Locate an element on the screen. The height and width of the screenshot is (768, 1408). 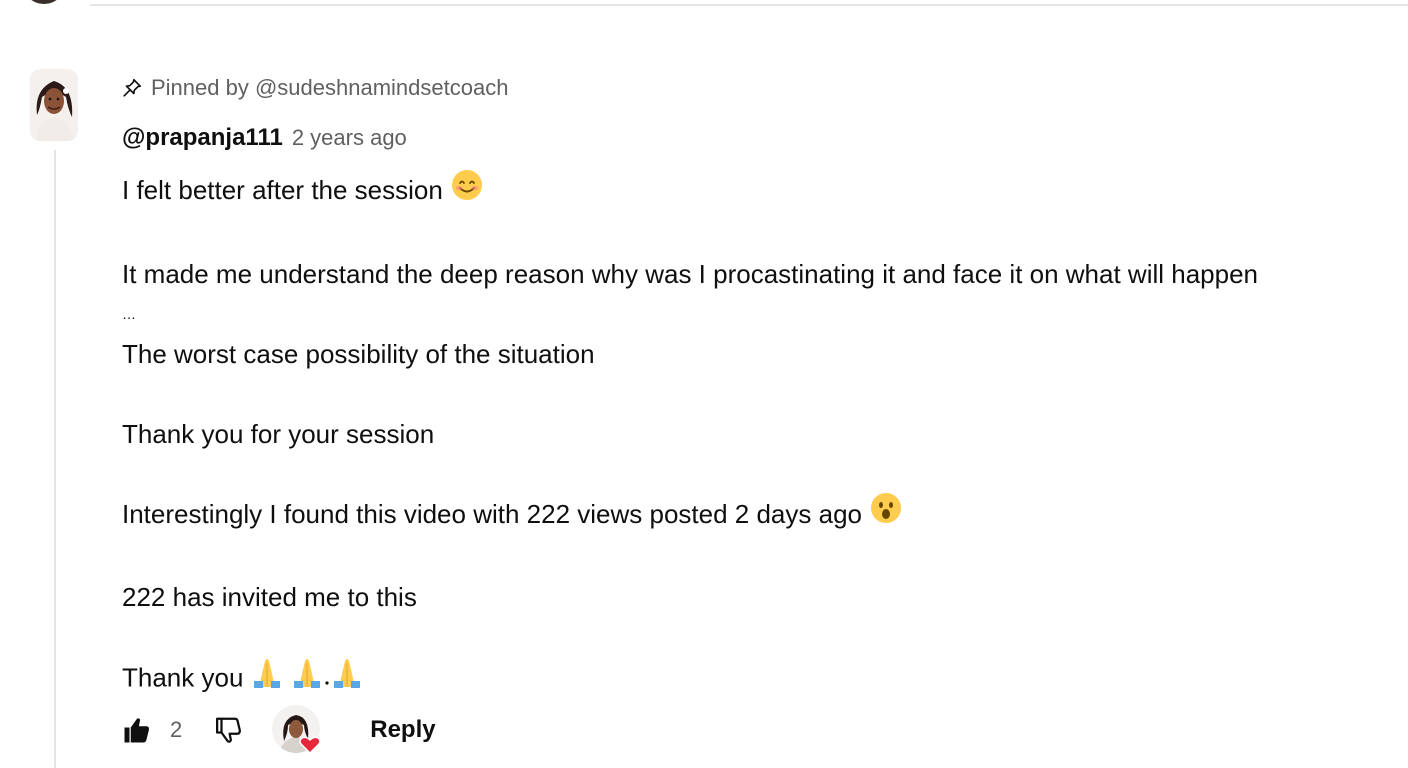
thumbs-up-icon is located at coordinates (136, 730).